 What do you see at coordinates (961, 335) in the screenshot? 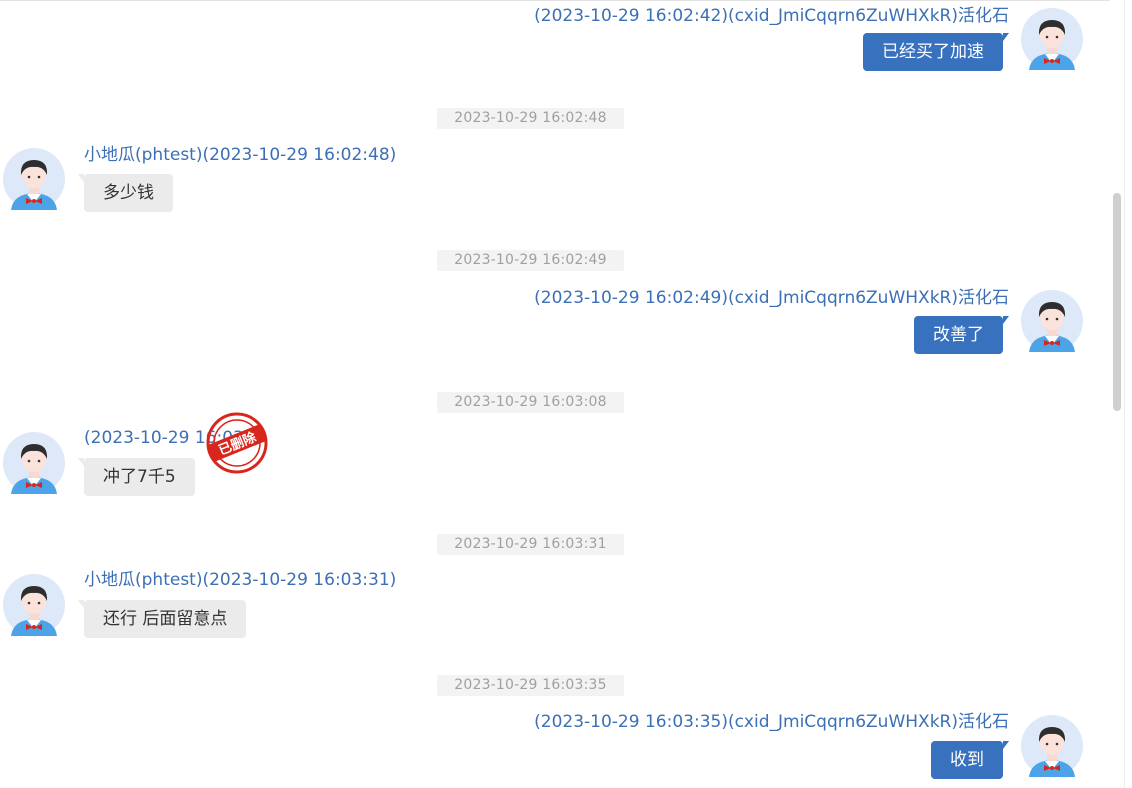
I see `message-bubble: 改善了` at bounding box center [961, 335].